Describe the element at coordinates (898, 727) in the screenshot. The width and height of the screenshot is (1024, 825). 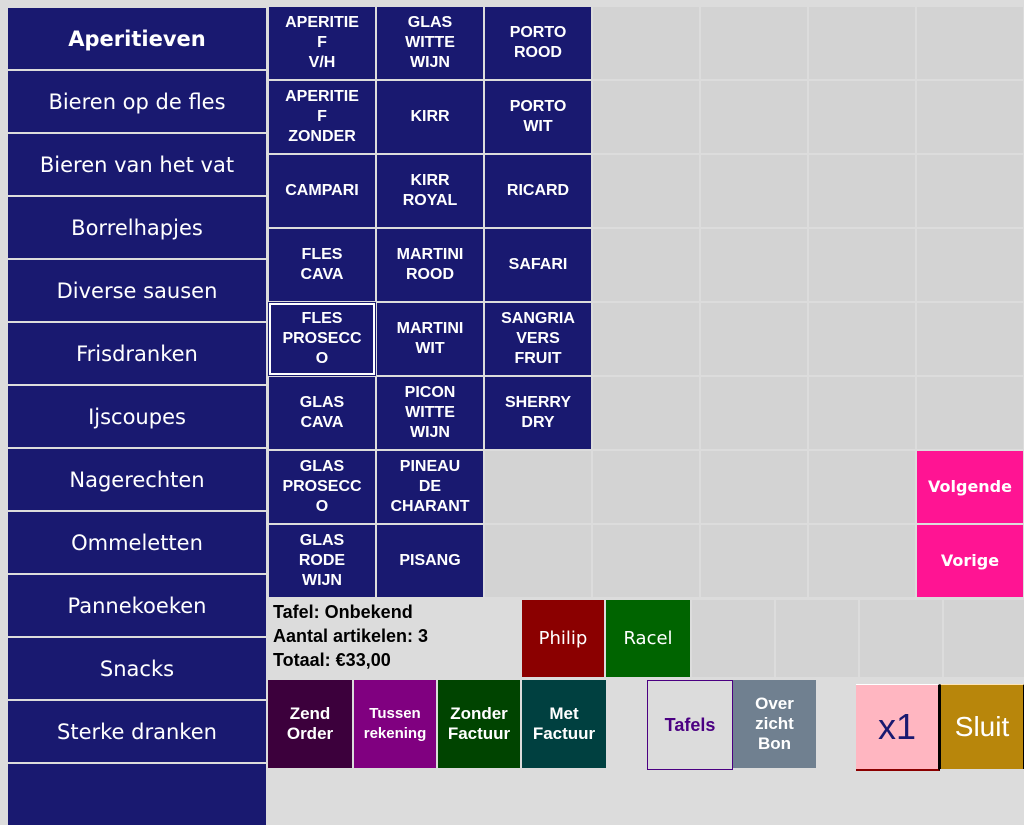
I see `quantity-multiplier-button: x1` at that location.